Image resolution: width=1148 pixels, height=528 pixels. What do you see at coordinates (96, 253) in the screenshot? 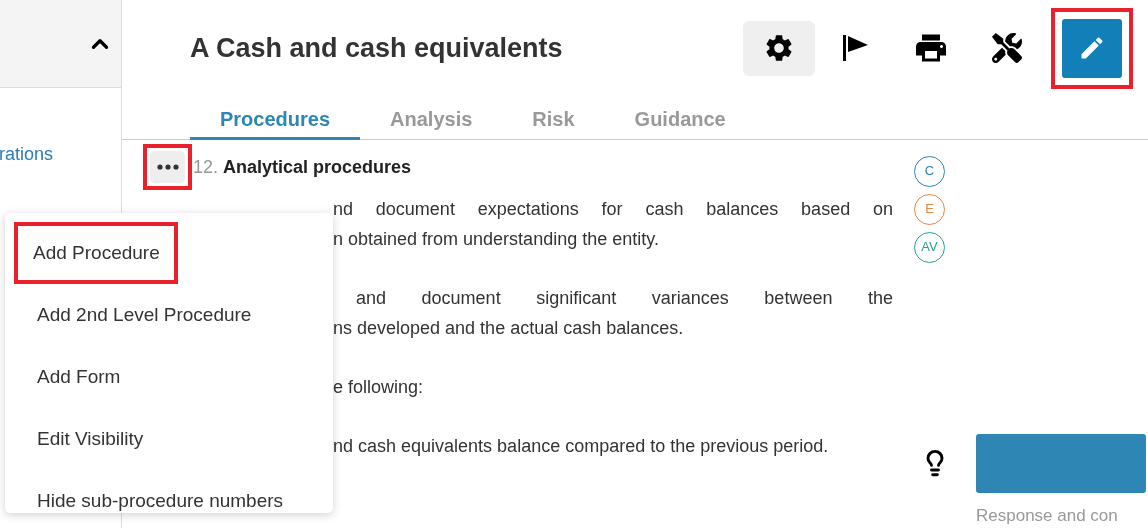
I see `menu-item: Add Procedure` at bounding box center [96, 253].